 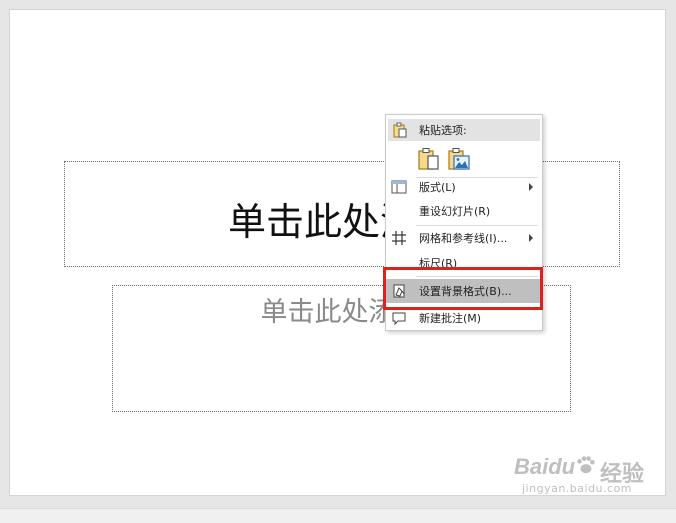 I want to click on paste-options-label: 粘贴选项:, so click(x=443, y=130).